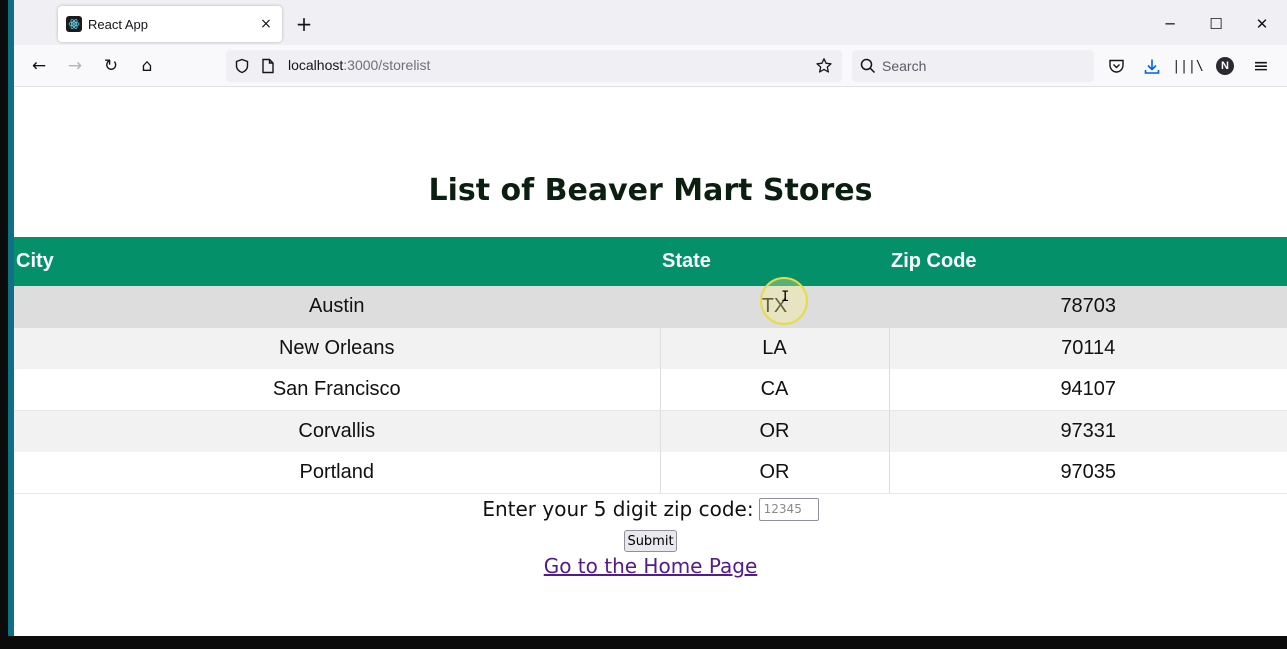 Image resolution: width=1287 pixels, height=649 pixels. I want to click on header-zip: Zip Code, so click(1088, 261).